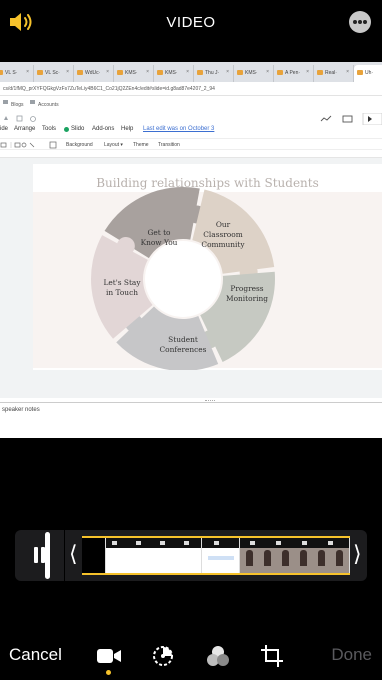 The height and width of the screenshot is (680, 382). What do you see at coordinates (109, 656) in the screenshot?
I see `video-camera-icon` at bounding box center [109, 656].